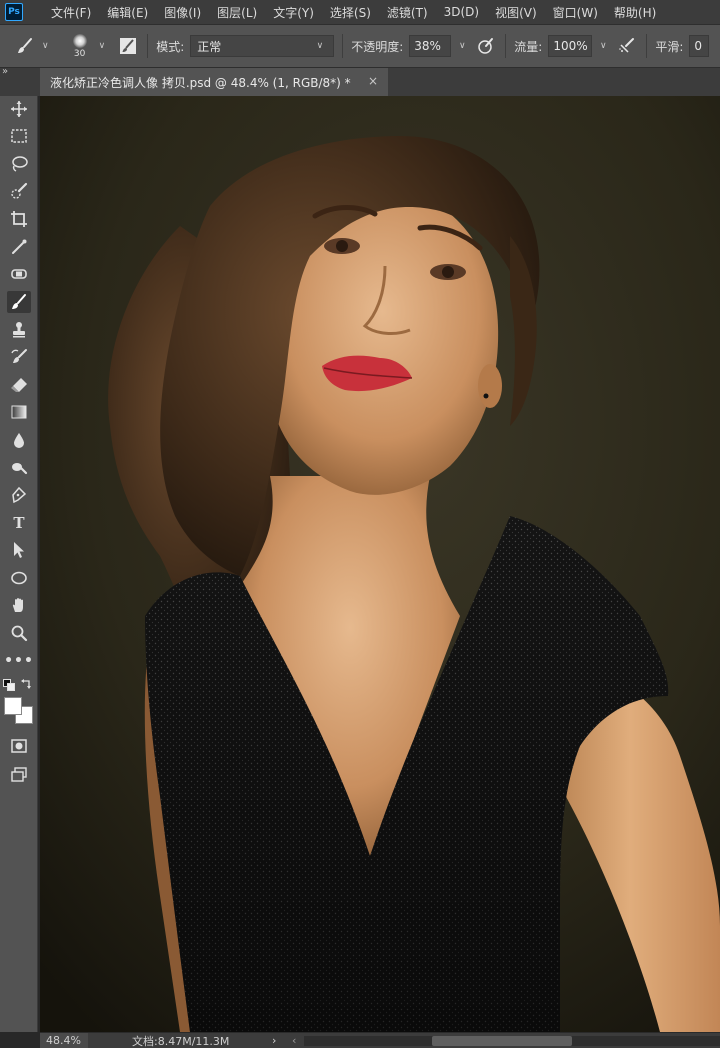  I want to click on move-icon, so click(19, 109).